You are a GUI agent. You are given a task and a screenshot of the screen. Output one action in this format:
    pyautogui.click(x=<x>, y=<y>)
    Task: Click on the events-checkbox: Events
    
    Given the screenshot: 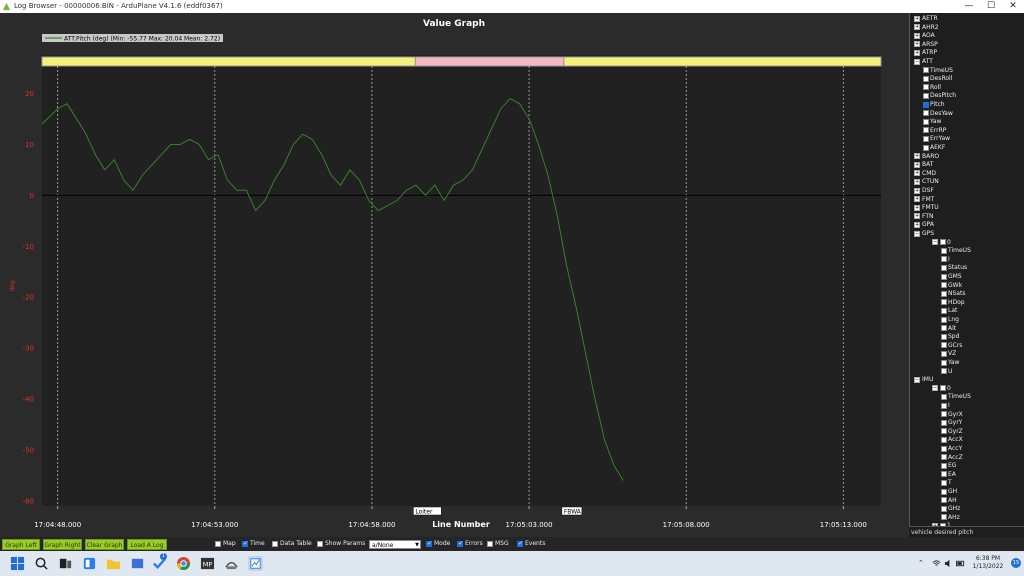 What is the action you would take?
    pyautogui.click(x=531, y=544)
    